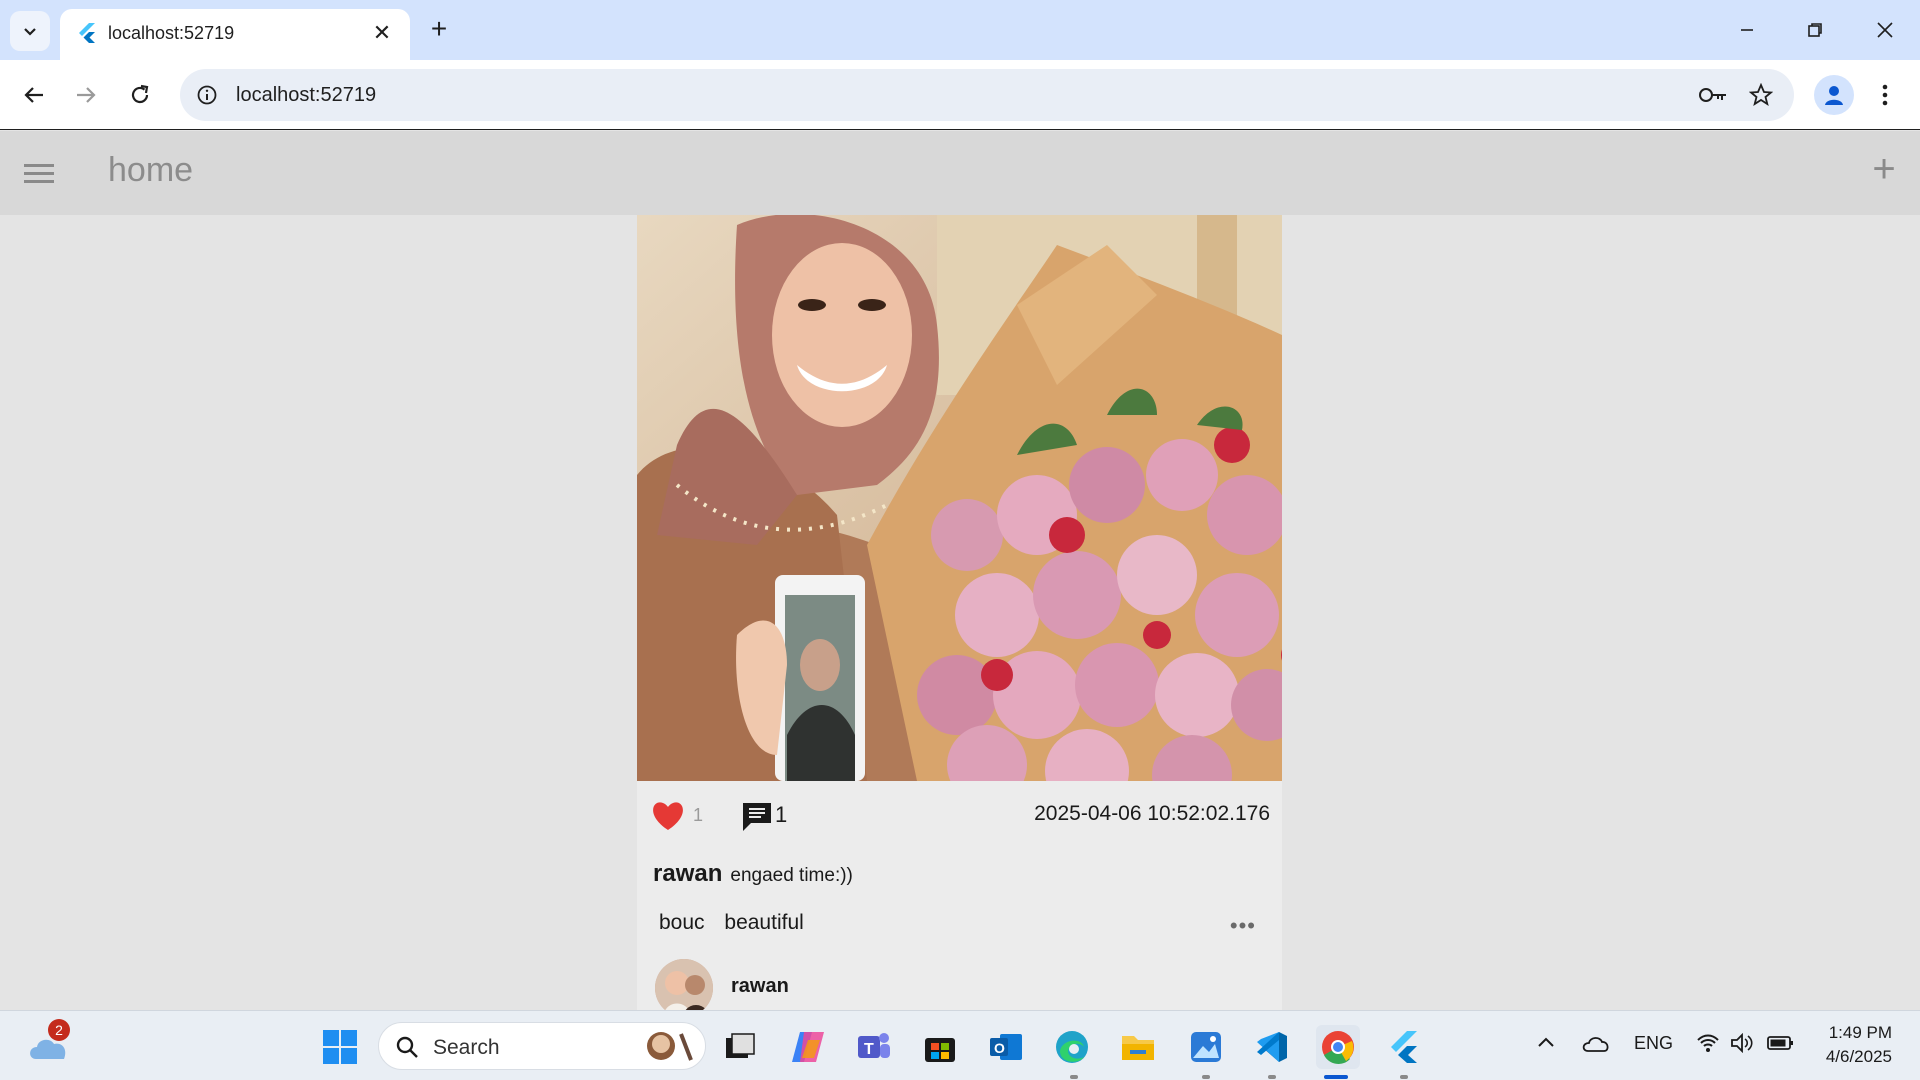  I want to click on more-options-icon: •••, so click(1243, 926).